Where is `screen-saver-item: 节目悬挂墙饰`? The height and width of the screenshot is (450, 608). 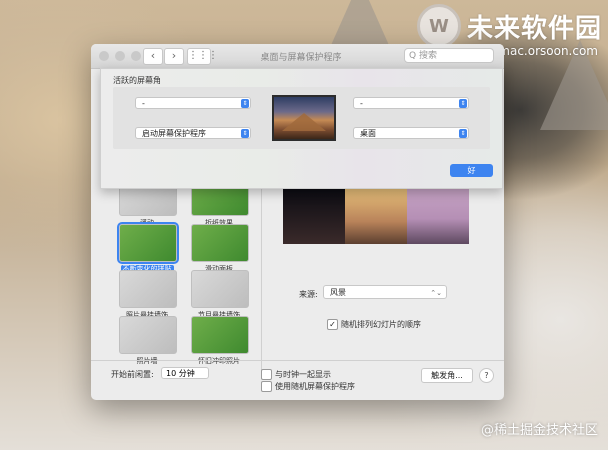 screen-saver-item: 节目悬挂墙饰 is located at coordinates (220, 295).